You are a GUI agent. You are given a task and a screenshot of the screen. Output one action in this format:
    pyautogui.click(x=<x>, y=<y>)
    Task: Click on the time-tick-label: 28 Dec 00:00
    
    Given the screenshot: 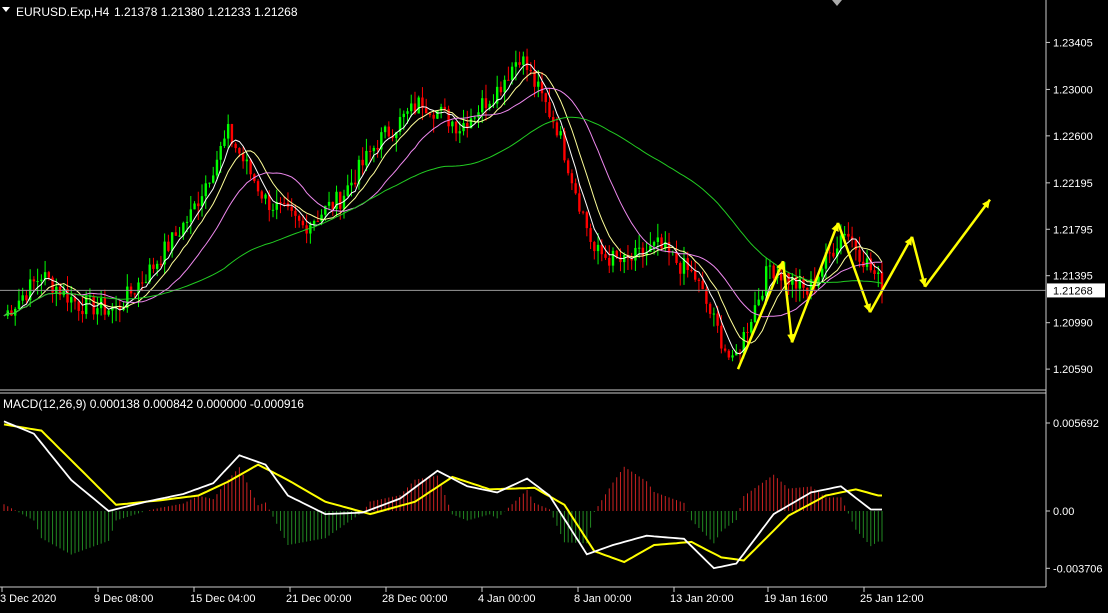 What is the action you would take?
    pyautogui.click(x=414, y=599)
    